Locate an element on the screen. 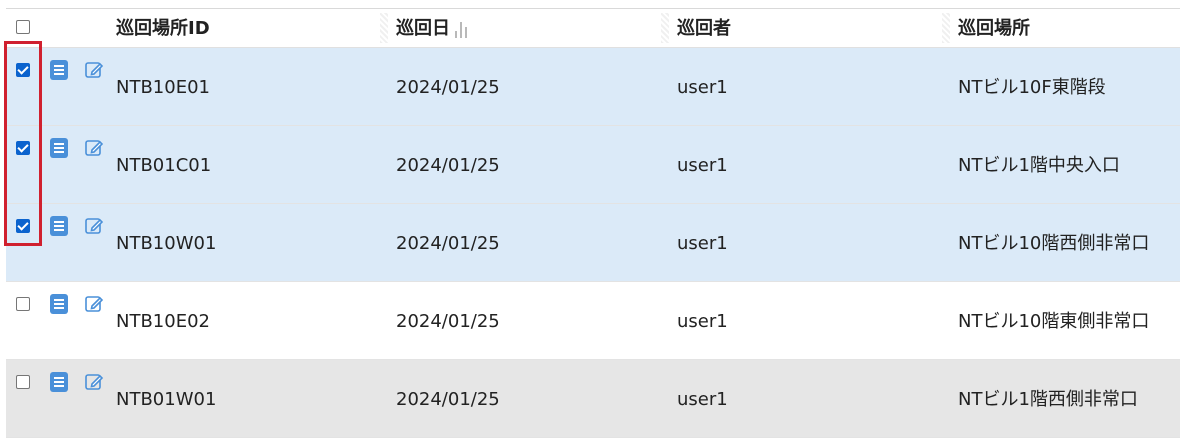 The height and width of the screenshot is (440, 1180). column-header-date-label: 巡回日 is located at coordinates (423, 28).